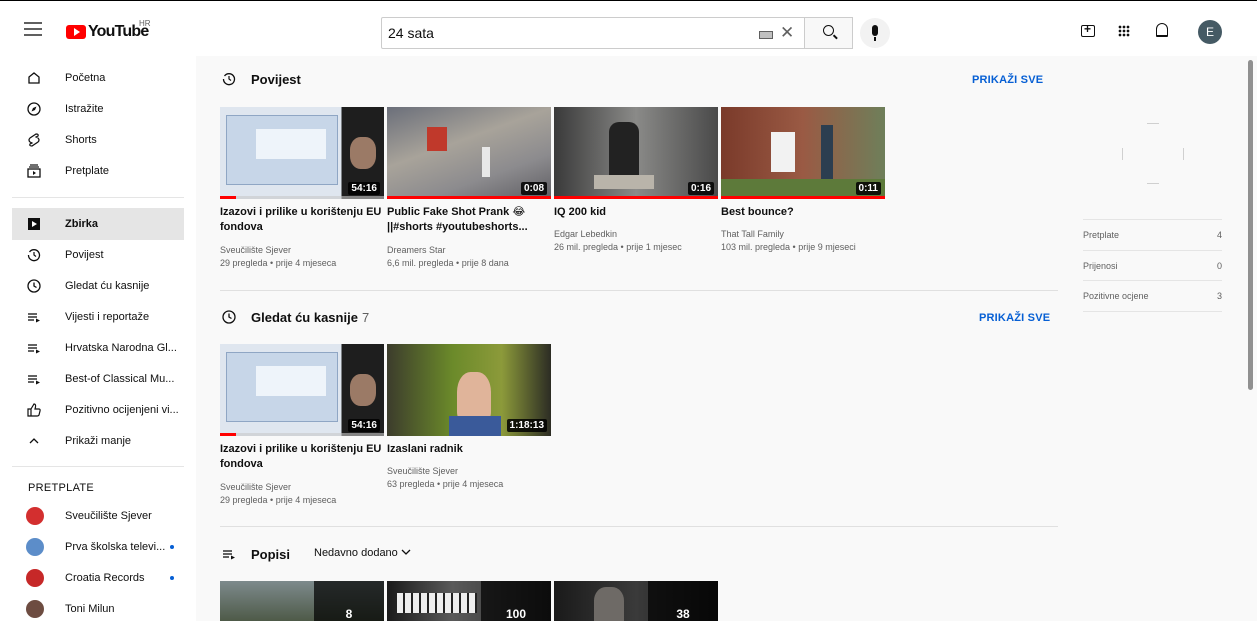 This screenshot has width=1257, height=621. Describe the element at coordinates (1088, 29) in the screenshot. I see `create-video-icon` at that location.